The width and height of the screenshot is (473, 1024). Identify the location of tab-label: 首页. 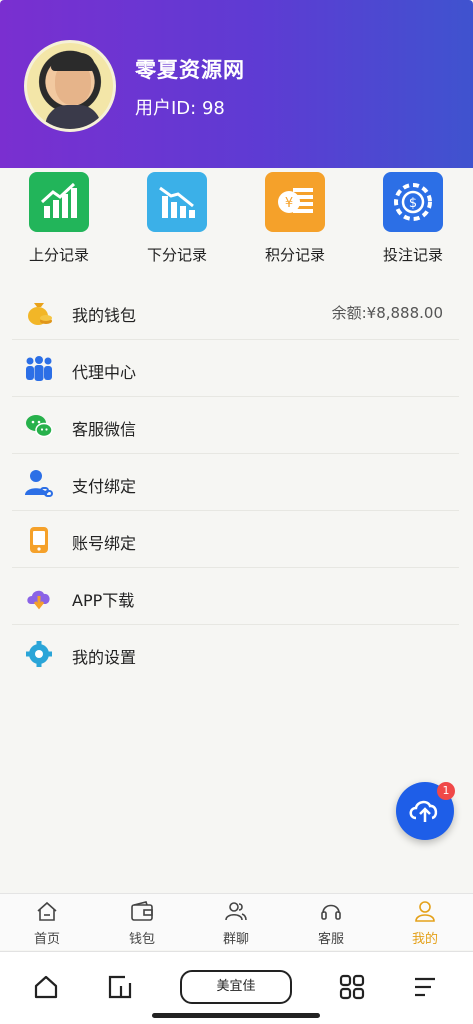
(46, 939).